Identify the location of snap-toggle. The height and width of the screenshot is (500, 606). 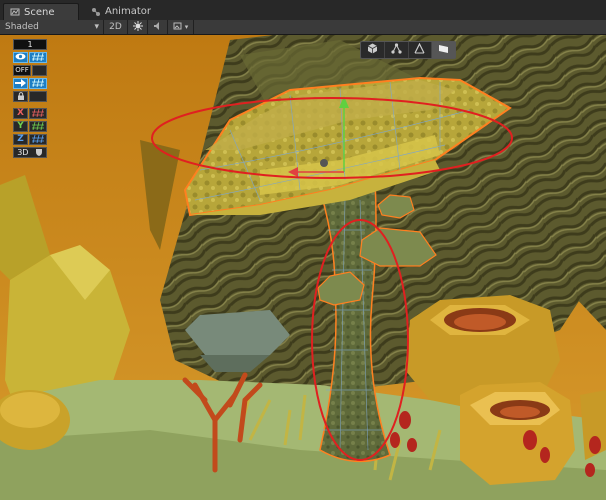
(20, 83).